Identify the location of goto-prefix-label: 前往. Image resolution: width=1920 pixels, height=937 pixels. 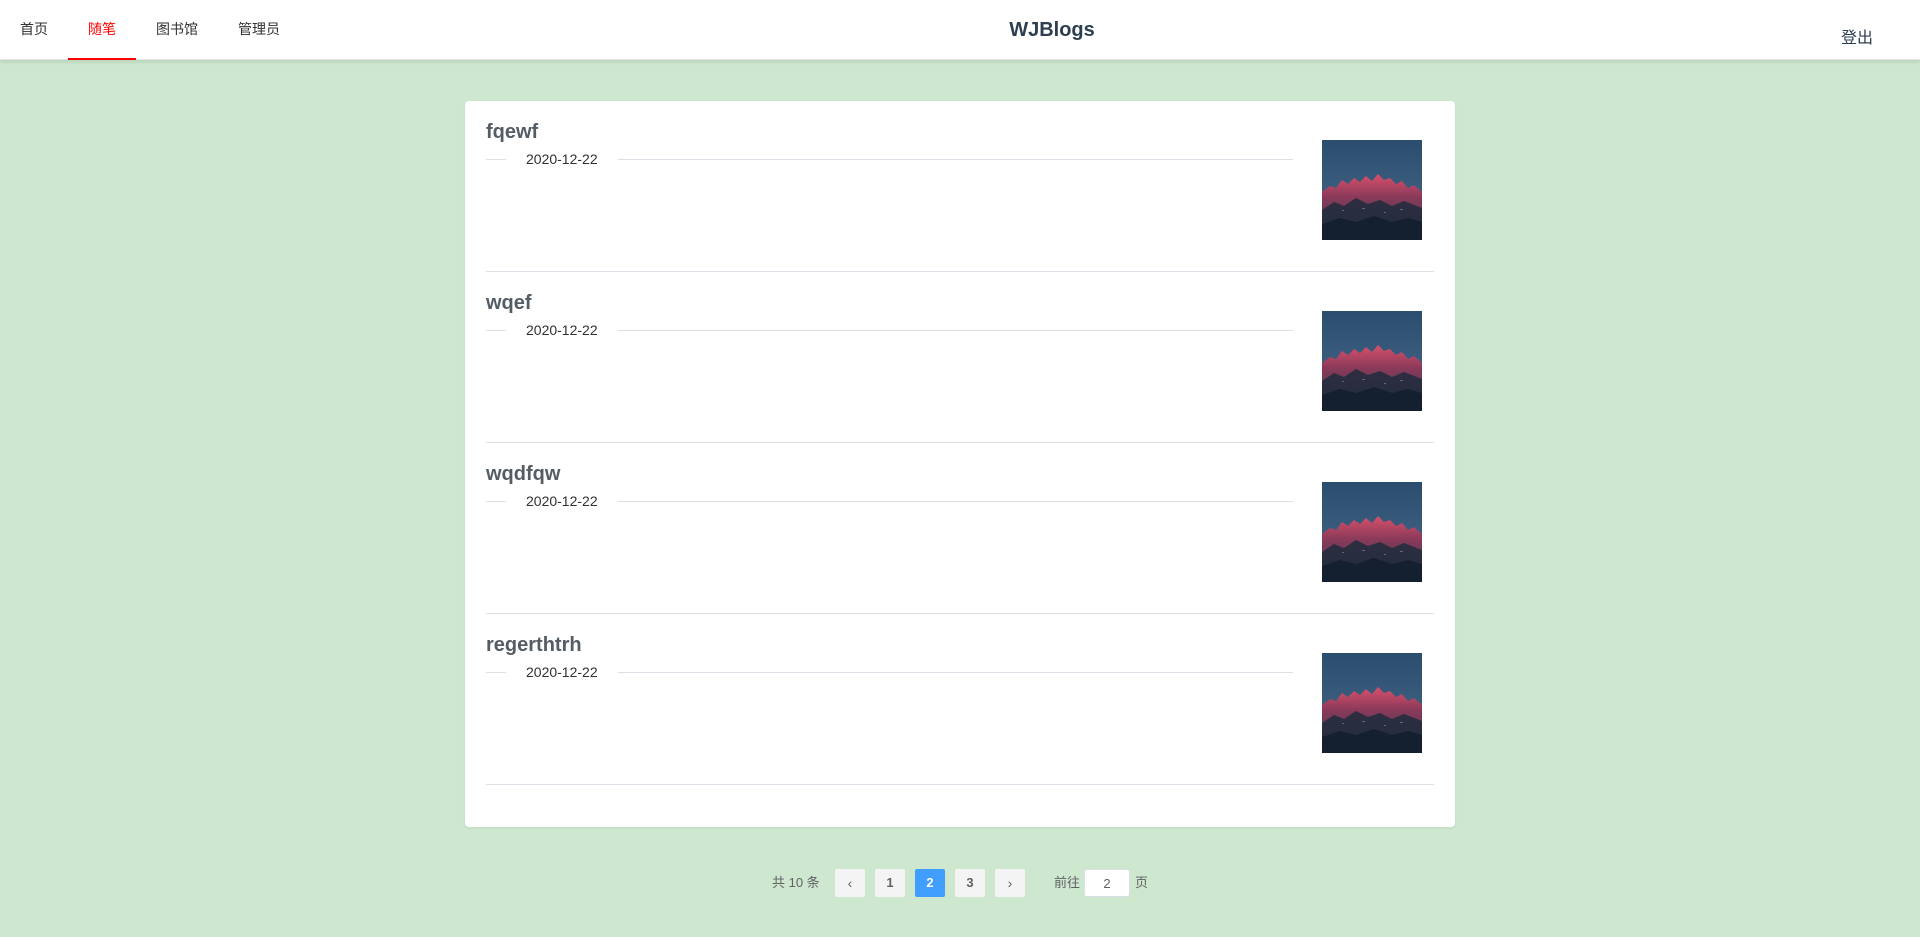
(1067, 882).